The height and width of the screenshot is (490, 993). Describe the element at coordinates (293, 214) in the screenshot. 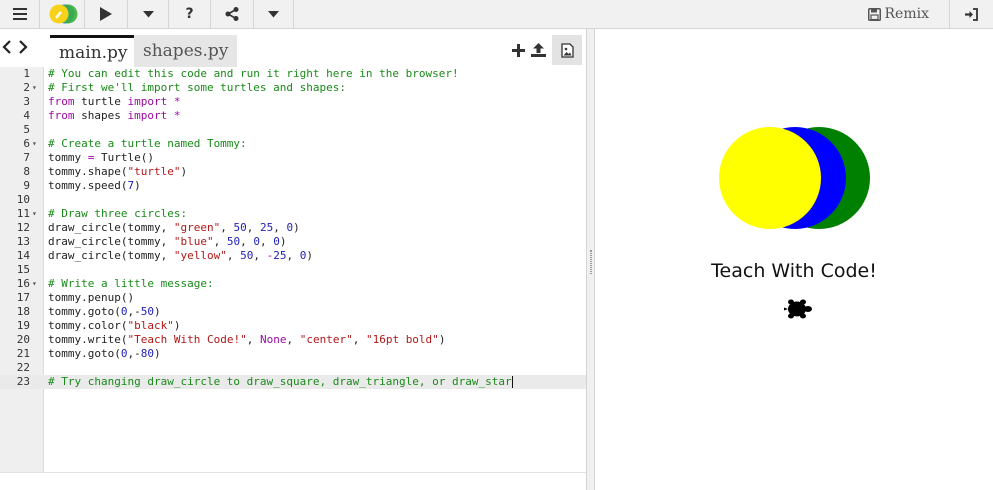

I see `code-line: 11 ▾ # Draw three circles:` at that location.